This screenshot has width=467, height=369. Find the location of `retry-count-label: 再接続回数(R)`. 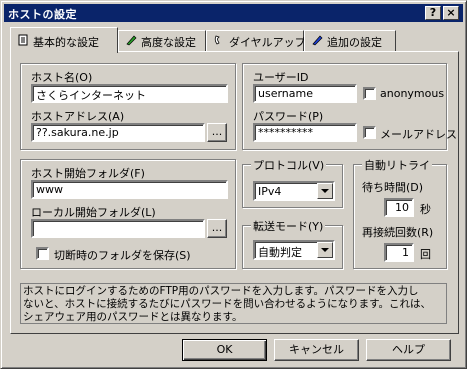

retry-count-label: 再接続回数(R) is located at coordinates (398, 232).